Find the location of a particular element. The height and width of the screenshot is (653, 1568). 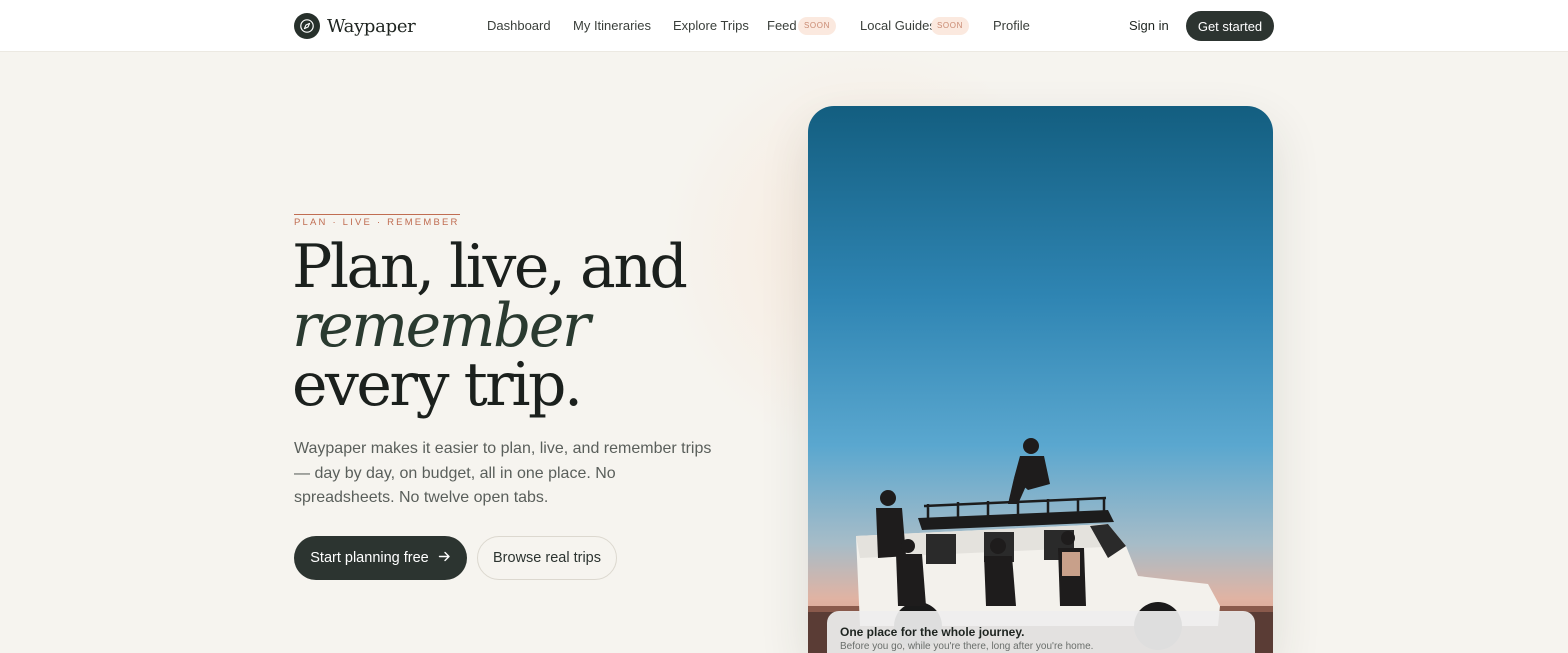

start-planning-button: Start planning free is located at coordinates (380, 558).